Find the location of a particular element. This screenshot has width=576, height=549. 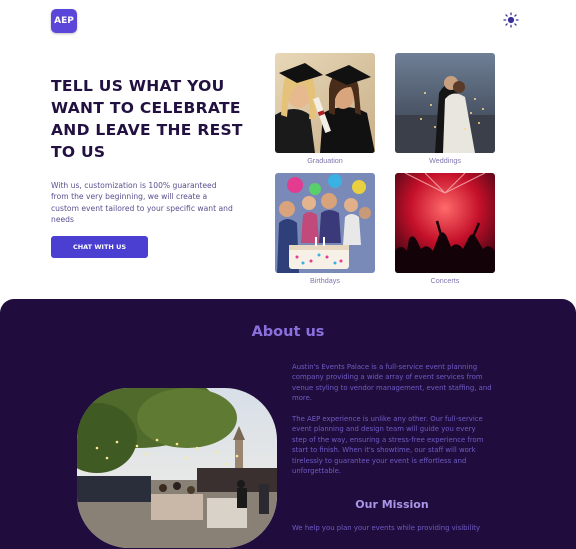

gallery-card-weddings: Weddings is located at coordinates (445, 109).